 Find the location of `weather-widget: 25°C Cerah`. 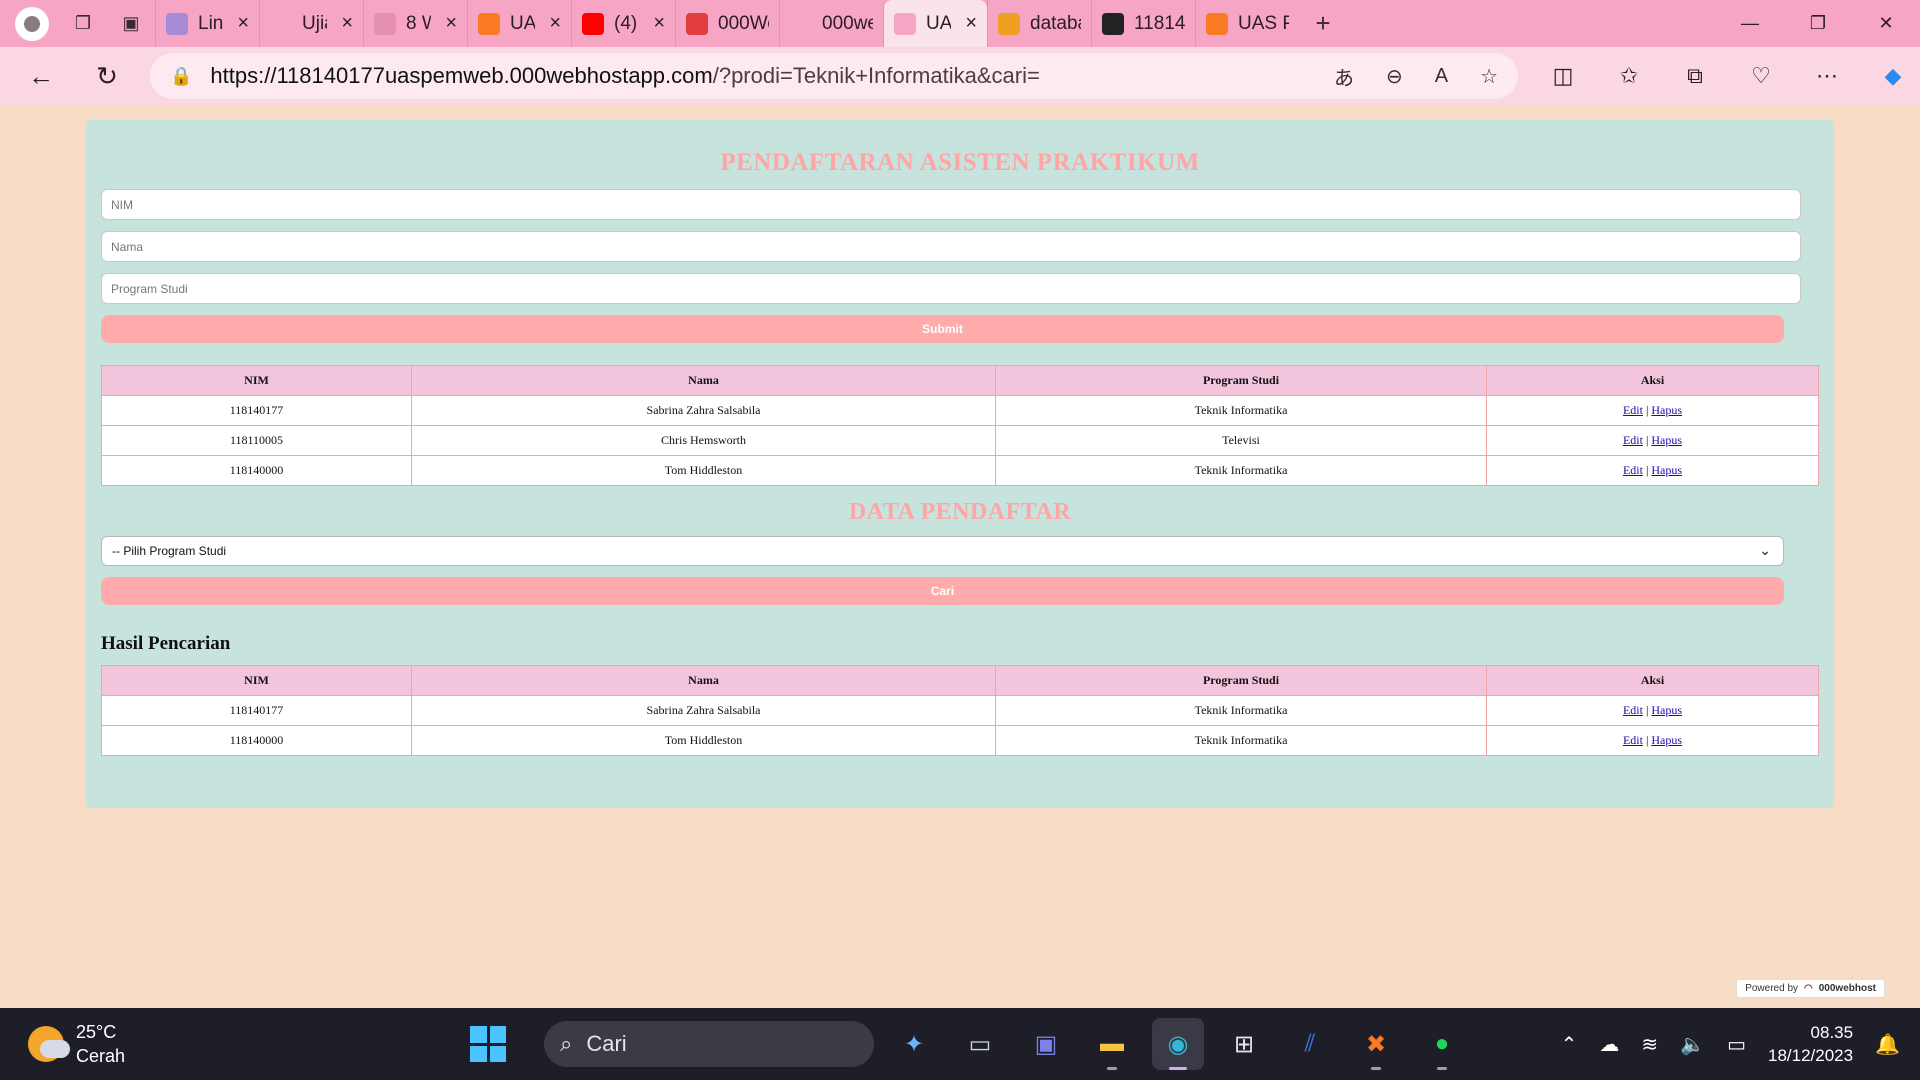

weather-widget: 25°C Cerah is located at coordinates (76, 1044).